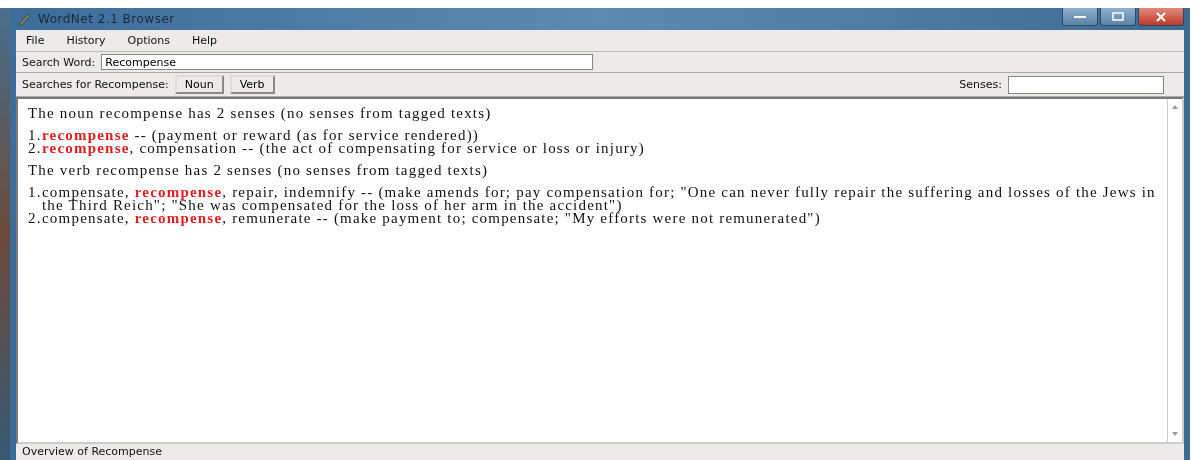 This screenshot has height=460, width=1201. Describe the element at coordinates (259, 170) in the screenshot. I see `section-heading: The verb recompense has 2 senses (no senses from tagged texts)` at that location.